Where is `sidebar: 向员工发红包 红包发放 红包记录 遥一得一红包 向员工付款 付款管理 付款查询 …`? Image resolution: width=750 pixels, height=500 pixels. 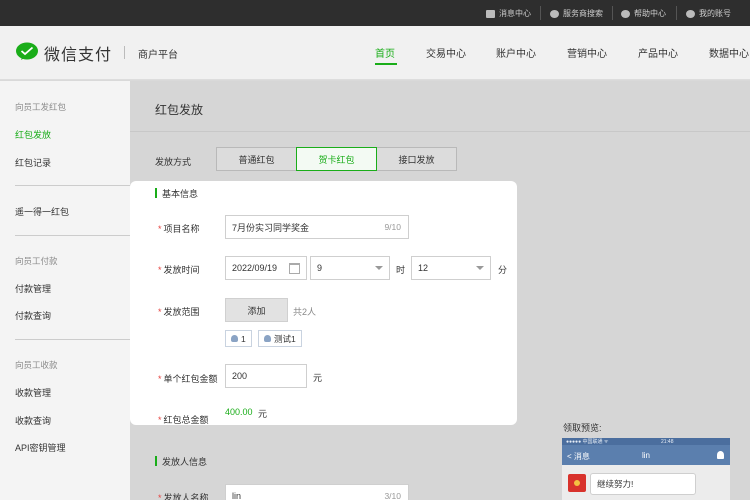
sidebar: 向员工发红包 红包发放 红包记录 遥一得一红包 向员工付款 付款管理 付款查询 … is located at coordinates (65, 290).